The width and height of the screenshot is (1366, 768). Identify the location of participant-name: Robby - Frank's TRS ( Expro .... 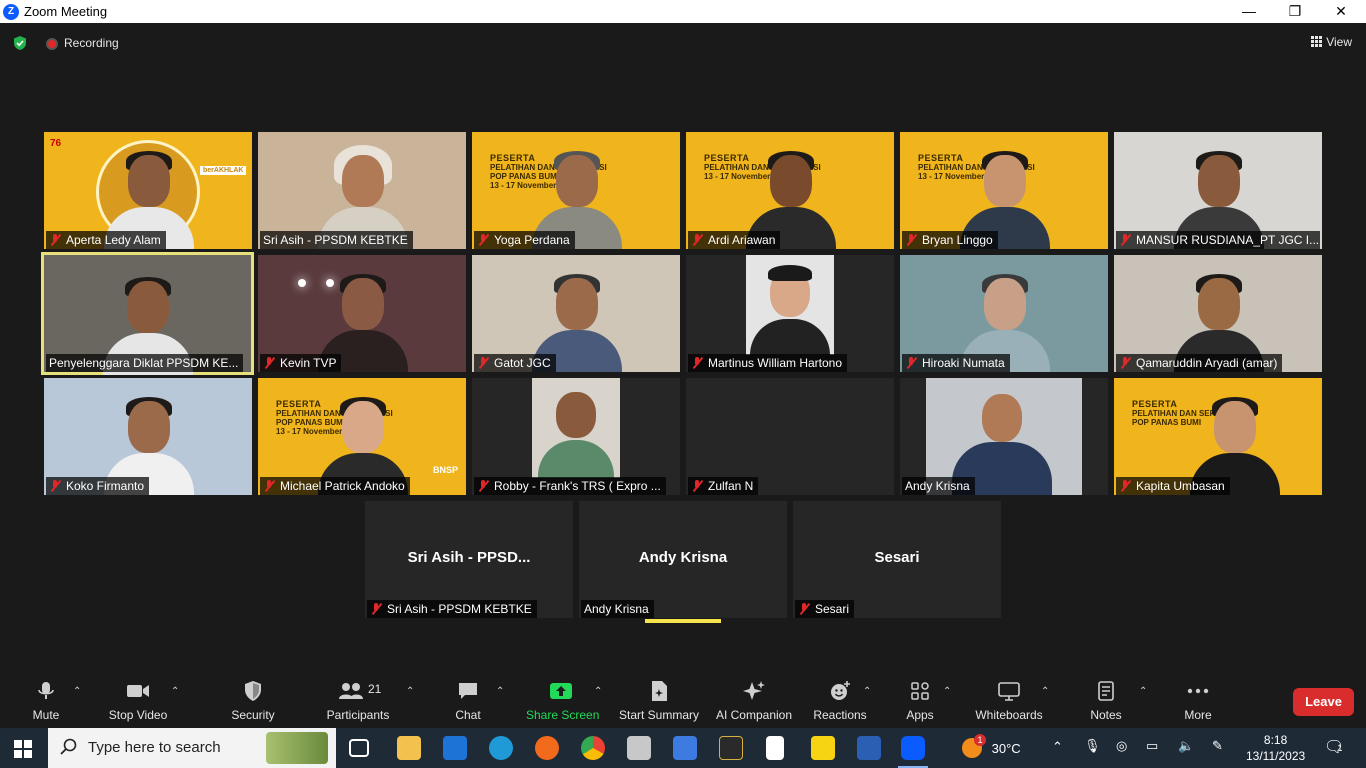
(570, 486).